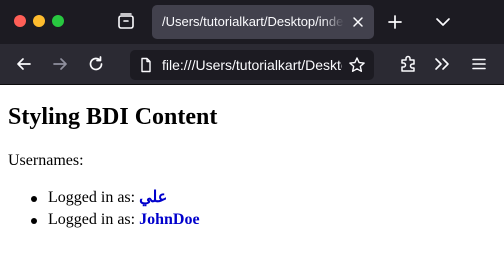 This screenshot has width=504, height=279. I want to click on username: علي, so click(153, 197).